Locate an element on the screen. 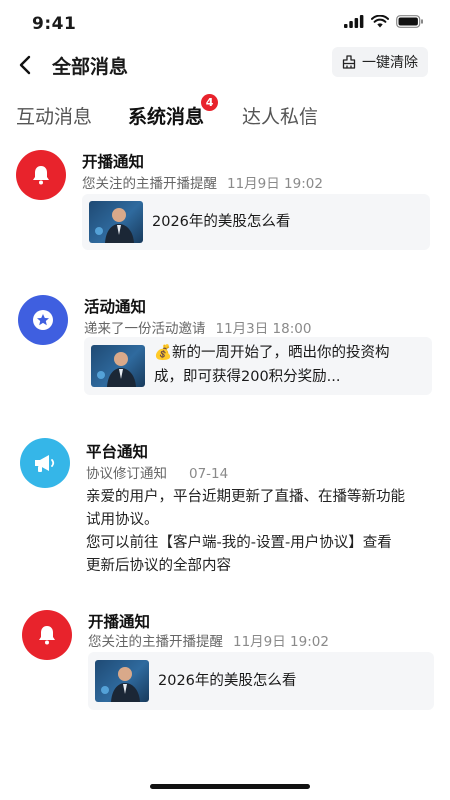 The height and width of the screenshot is (800, 450). message-title: 活动通知 is located at coordinates (115, 307).